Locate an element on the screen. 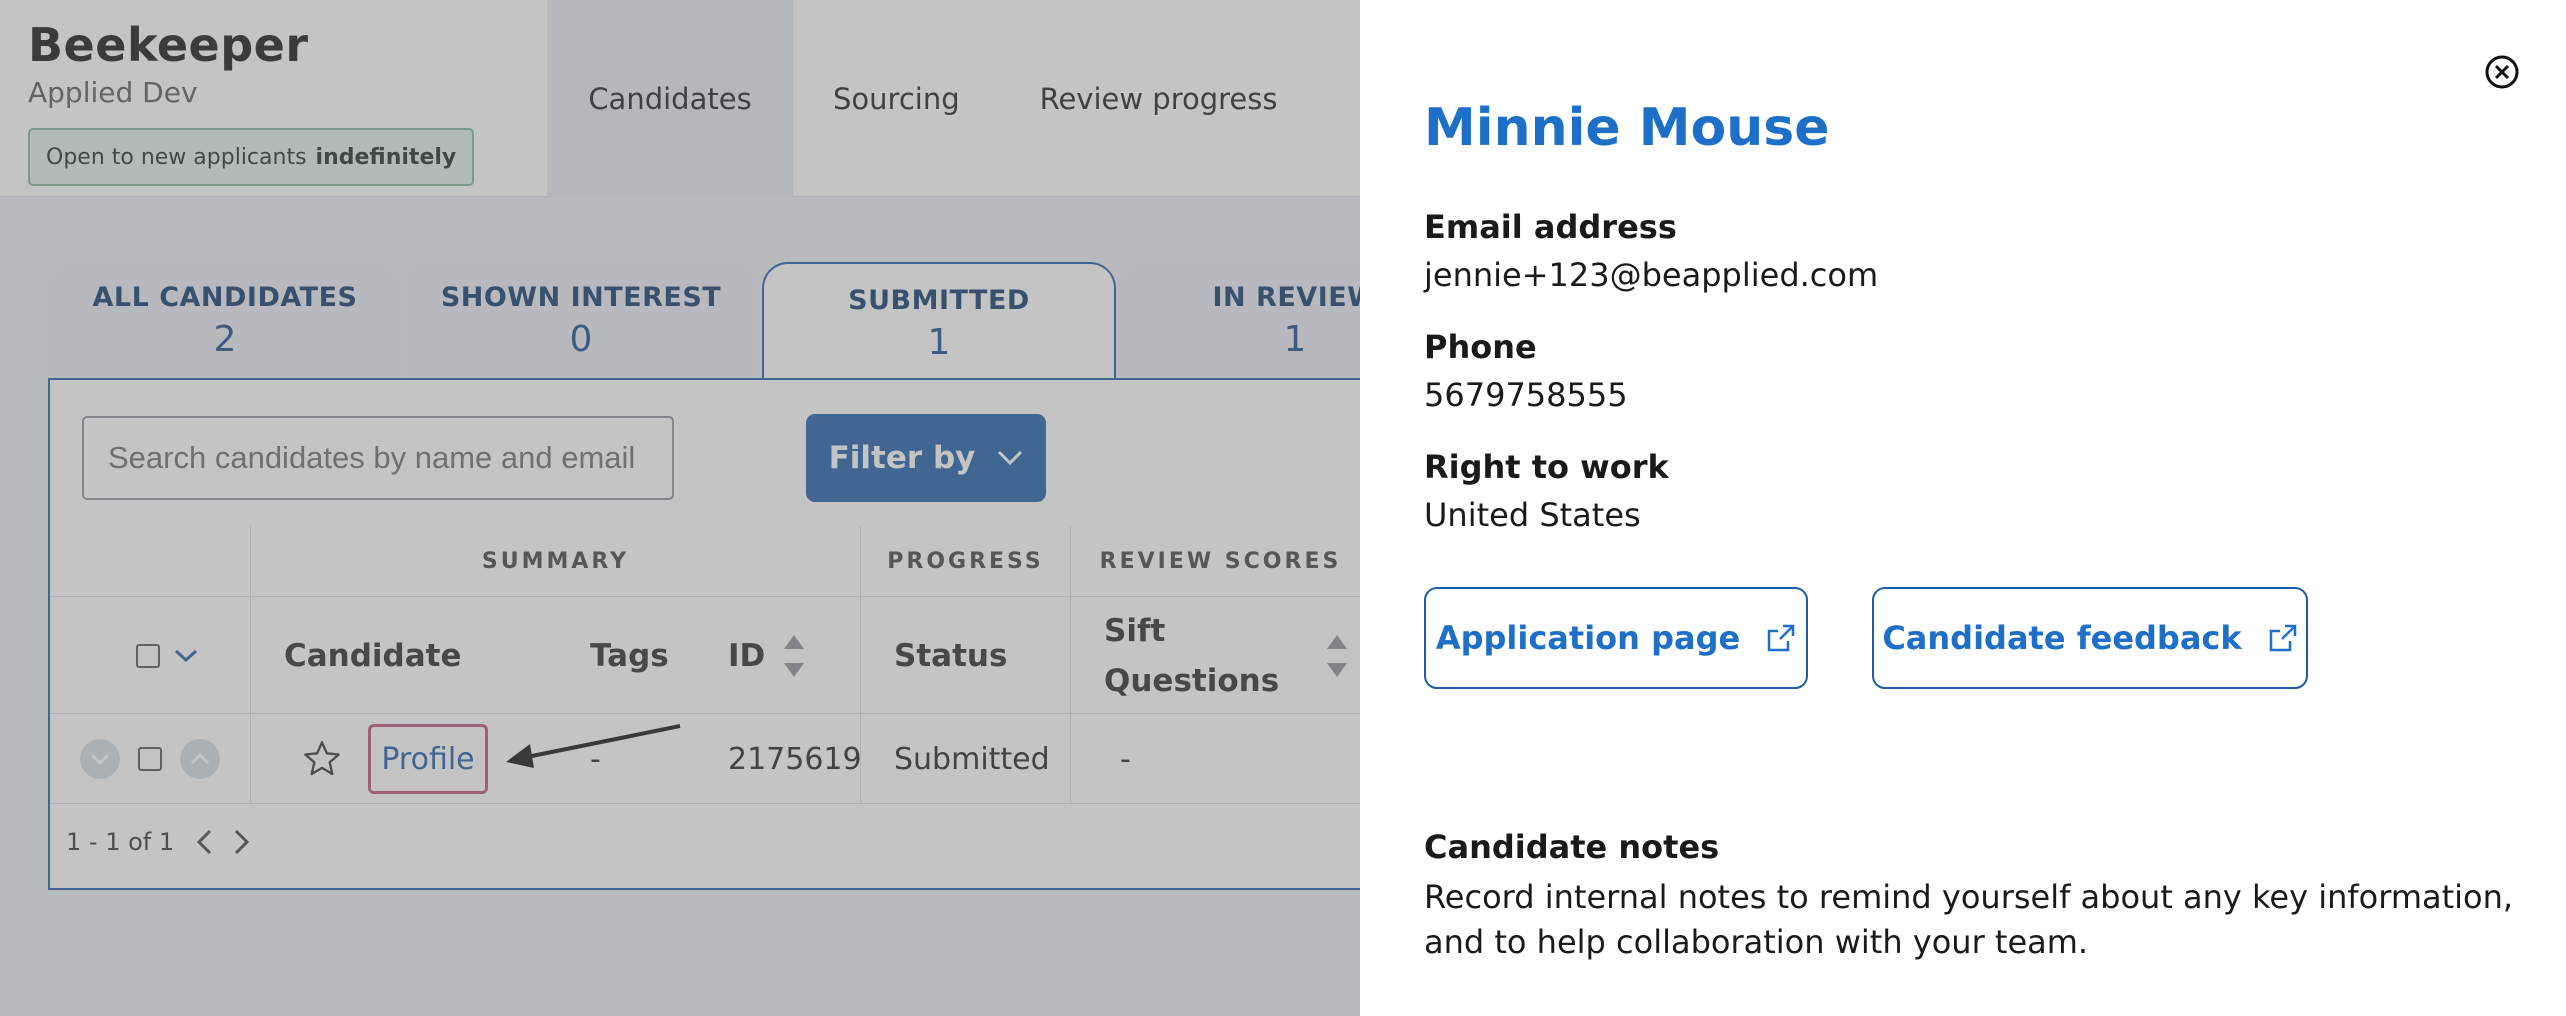 The width and height of the screenshot is (2566, 1016). move-up-icon is located at coordinates (200, 759).